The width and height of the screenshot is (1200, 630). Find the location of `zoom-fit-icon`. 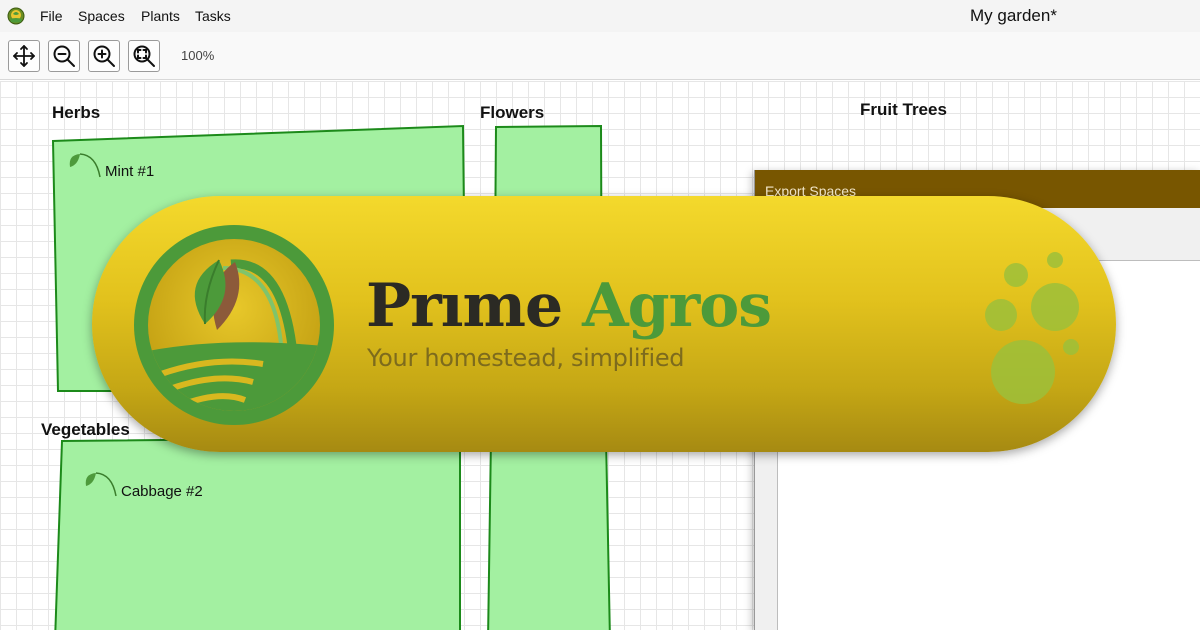

zoom-fit-icon is located at coordinates (144, 56).